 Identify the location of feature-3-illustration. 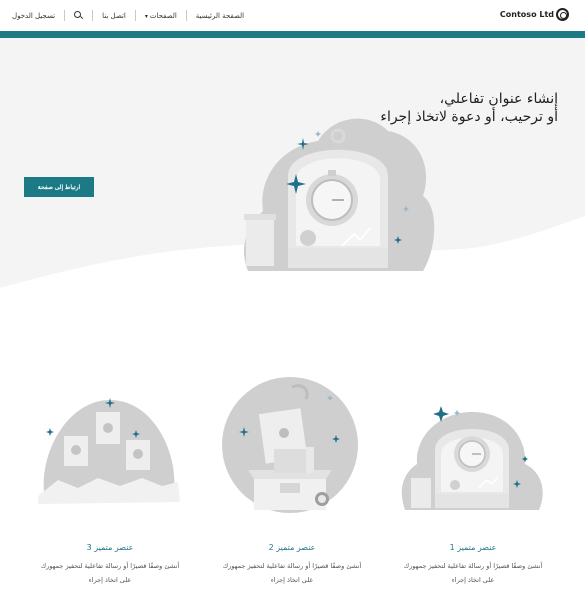
(109, 451).